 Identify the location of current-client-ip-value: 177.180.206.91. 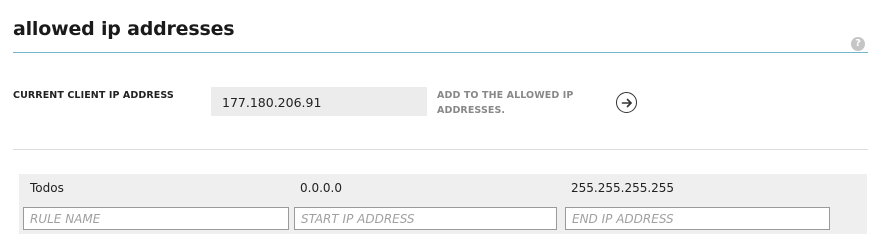
(319, 101).